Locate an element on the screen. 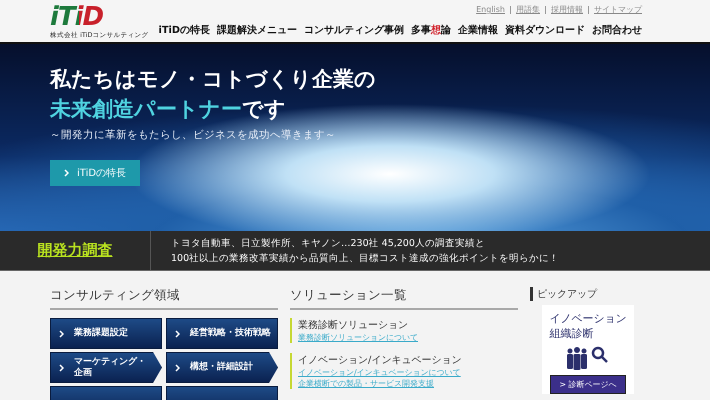  diagnosis-button: > 診断ページへ is located at coordinates (588, 384).